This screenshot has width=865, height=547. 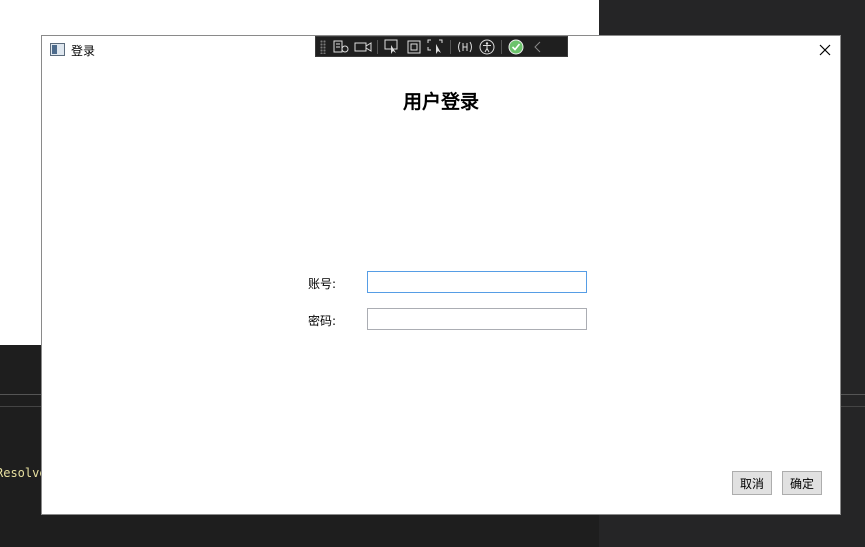 What do you see at coordinates (83, 51) in the screenshot?
I see `window-title: 登录` at bounding box center [83, 51].